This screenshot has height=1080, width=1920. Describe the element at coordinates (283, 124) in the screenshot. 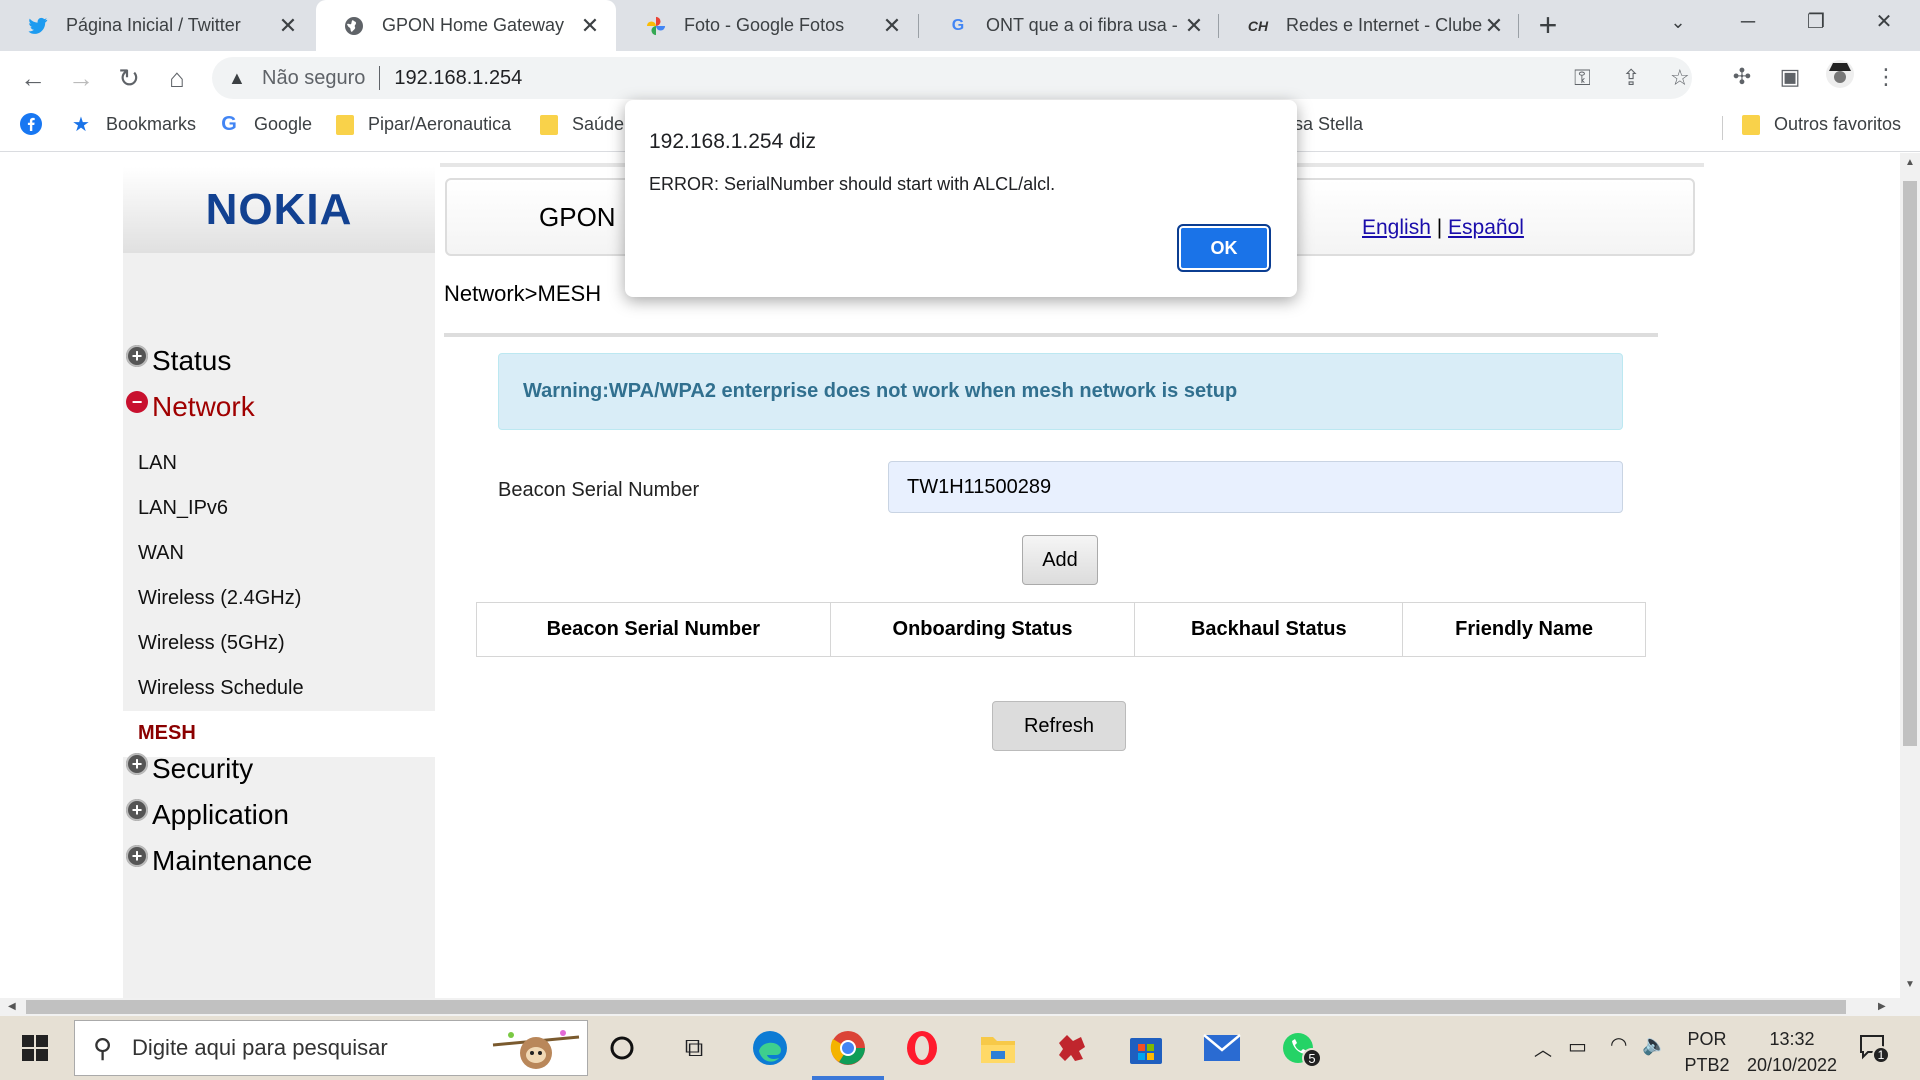

I see `bookmark-label: Google` at that location.